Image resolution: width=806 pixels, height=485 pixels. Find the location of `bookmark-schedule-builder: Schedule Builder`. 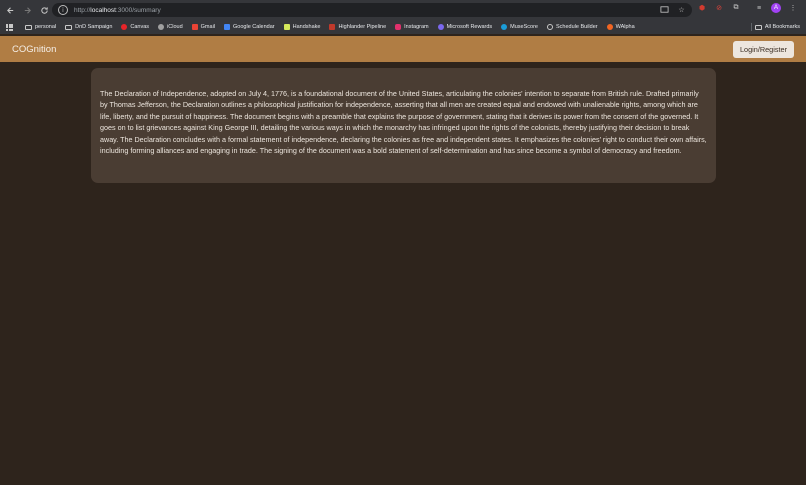

bookmark-schedule-builder: Schedule Builder is located at coordinates (572, 27).